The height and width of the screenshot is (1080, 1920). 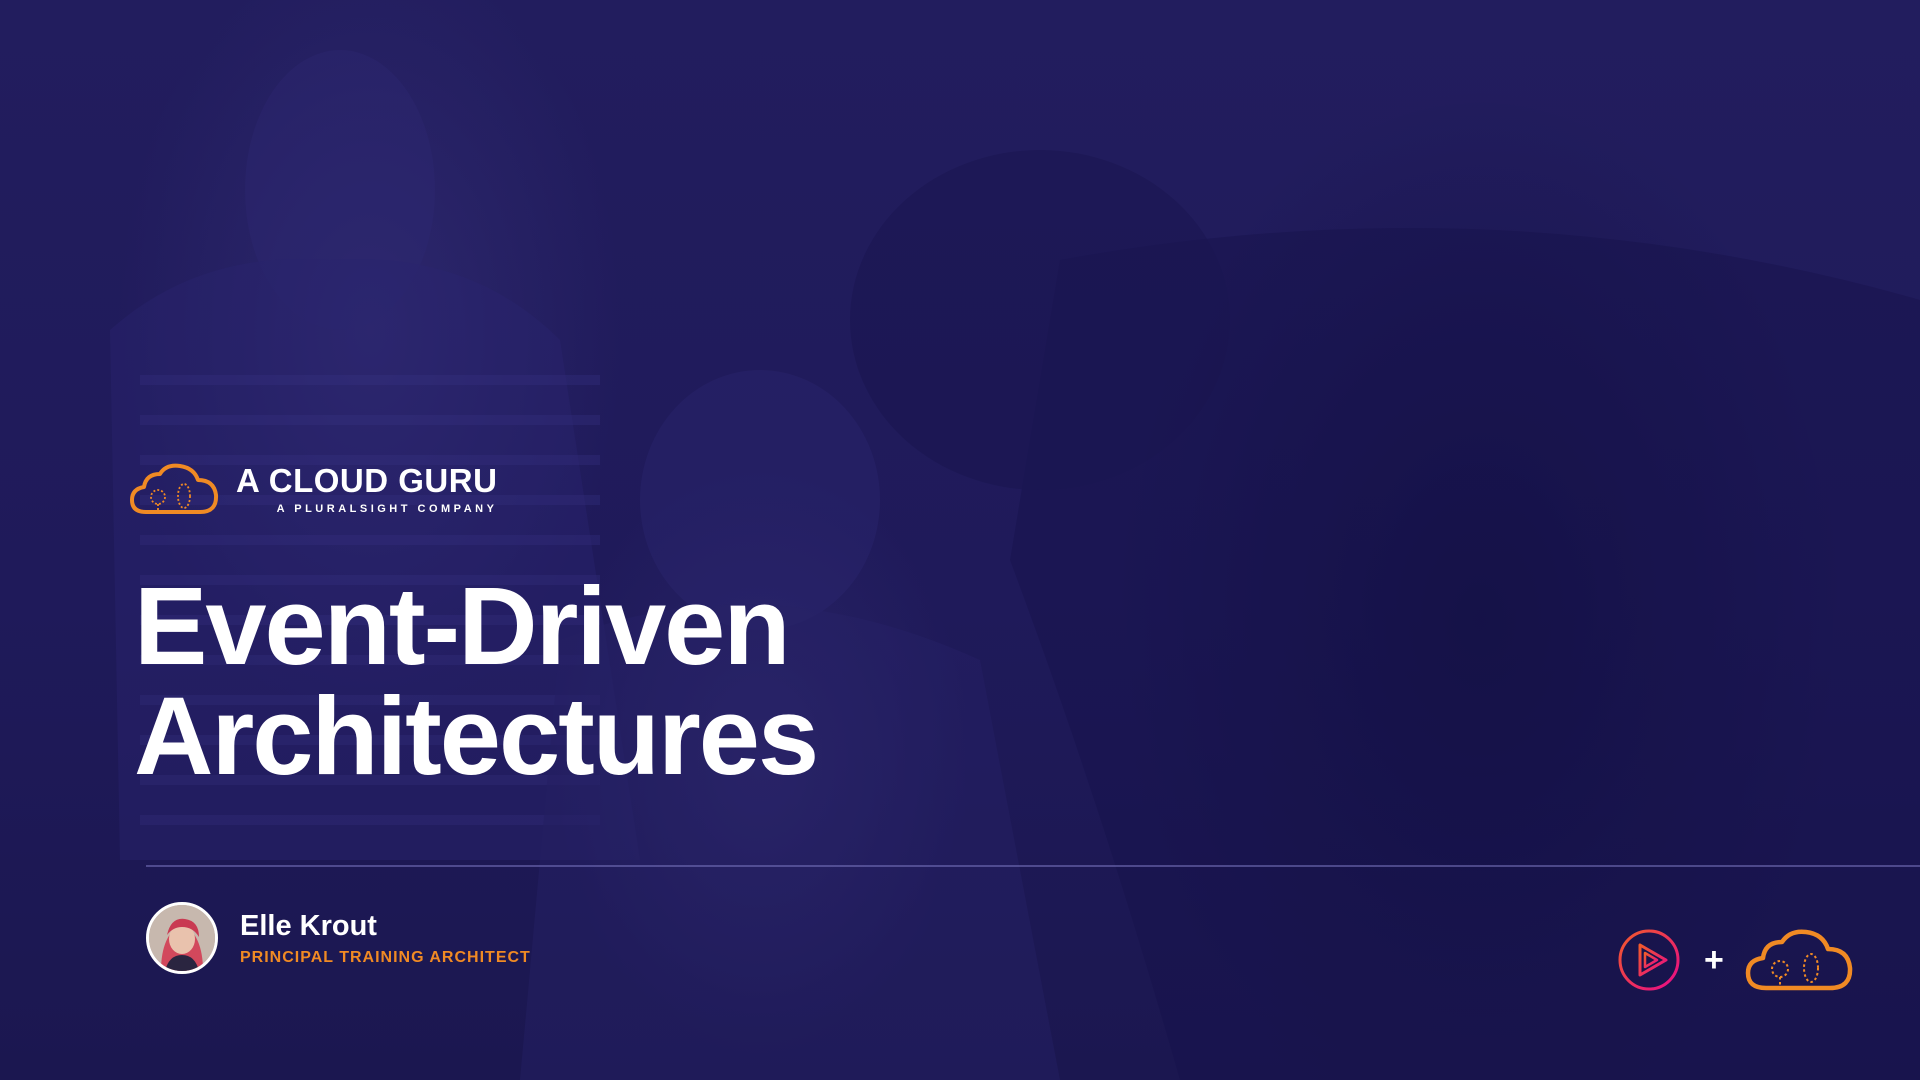 I want to click on slide-title-line-1: Event-Driven, so click(x=462, y=626).